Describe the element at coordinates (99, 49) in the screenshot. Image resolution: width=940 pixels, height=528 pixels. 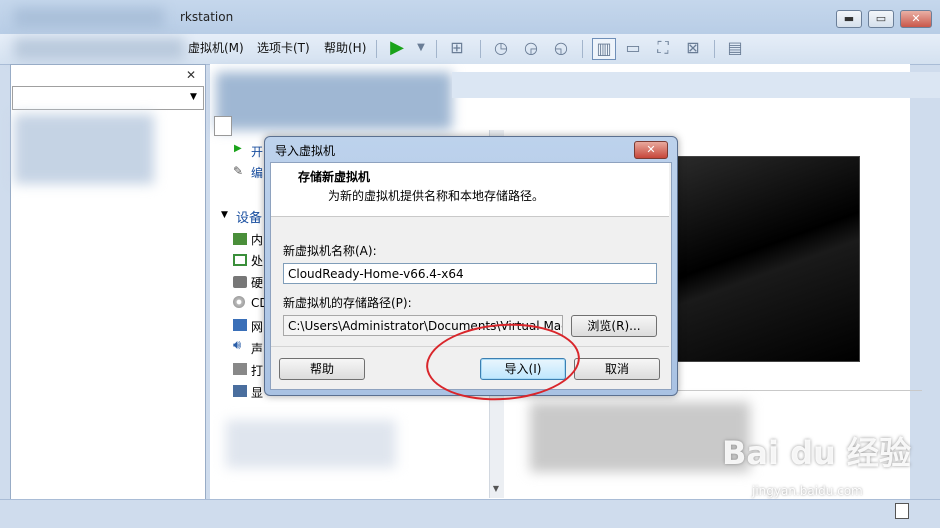
I see `blurred-menu-area` at that location.